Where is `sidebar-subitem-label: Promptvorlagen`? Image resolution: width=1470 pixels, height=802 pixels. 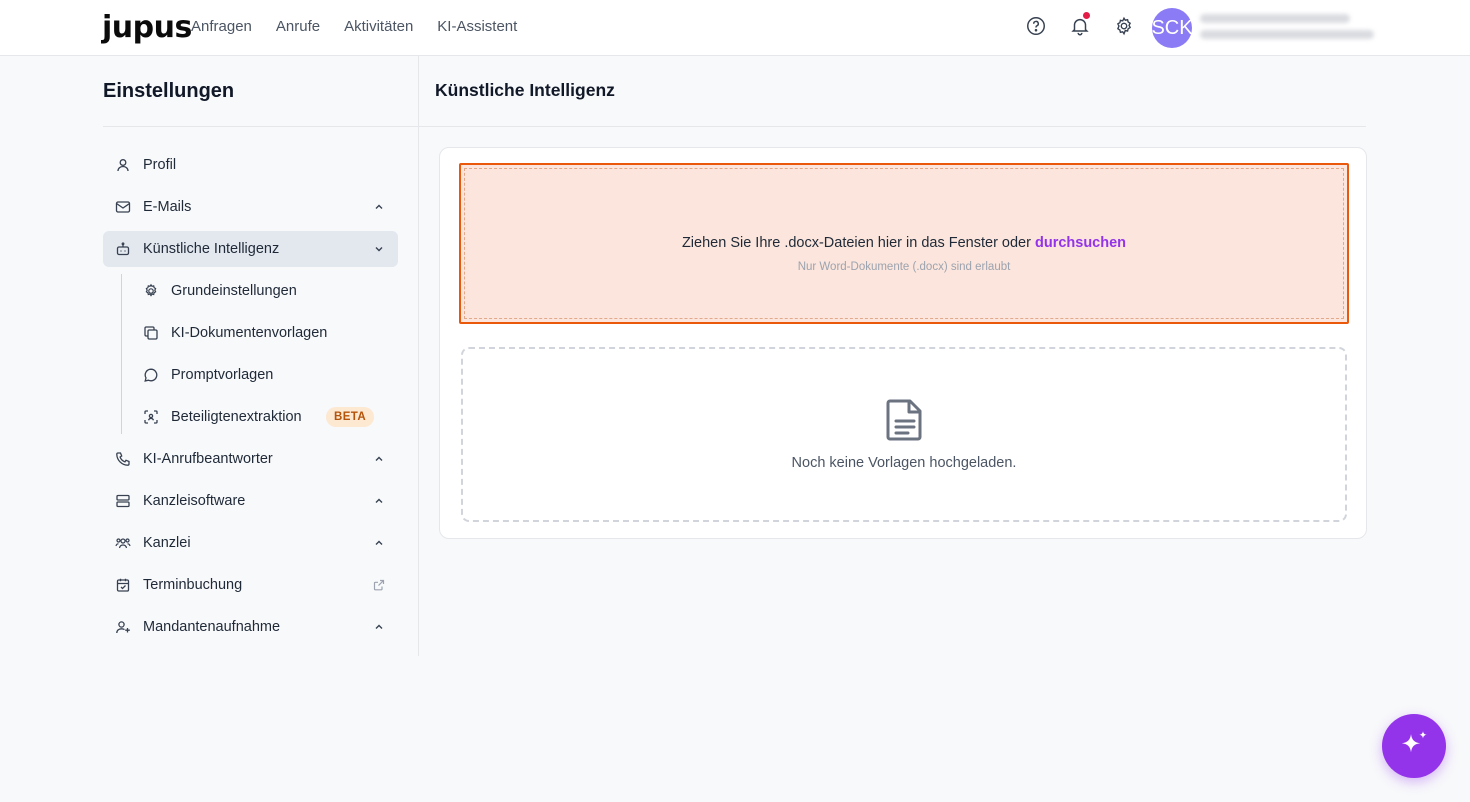
sidebar-subitem-label: Promptvorlagen is located at coordinates (222, 375).